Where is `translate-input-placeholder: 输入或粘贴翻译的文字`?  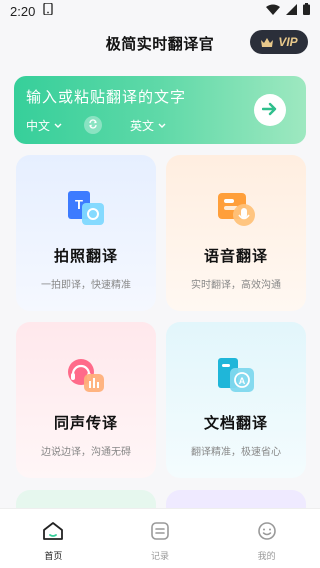
translate-input-placeholder: 输入或粘贴翻译的文字 is located at coordinates (106, 97).